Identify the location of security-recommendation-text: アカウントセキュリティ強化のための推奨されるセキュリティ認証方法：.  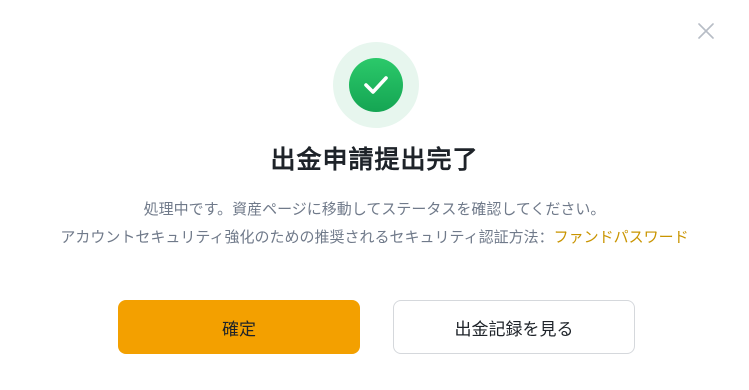
(307, 237).